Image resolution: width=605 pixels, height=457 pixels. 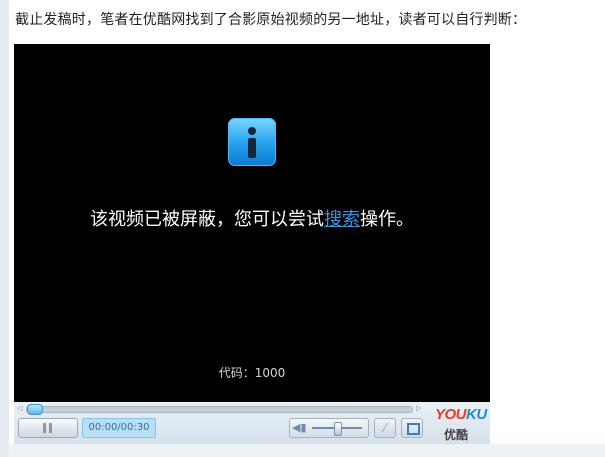 What do you see at coordinates (307, 450) in the screenshot?
I see `page-bottom-band` at bounding box center [307, 450].